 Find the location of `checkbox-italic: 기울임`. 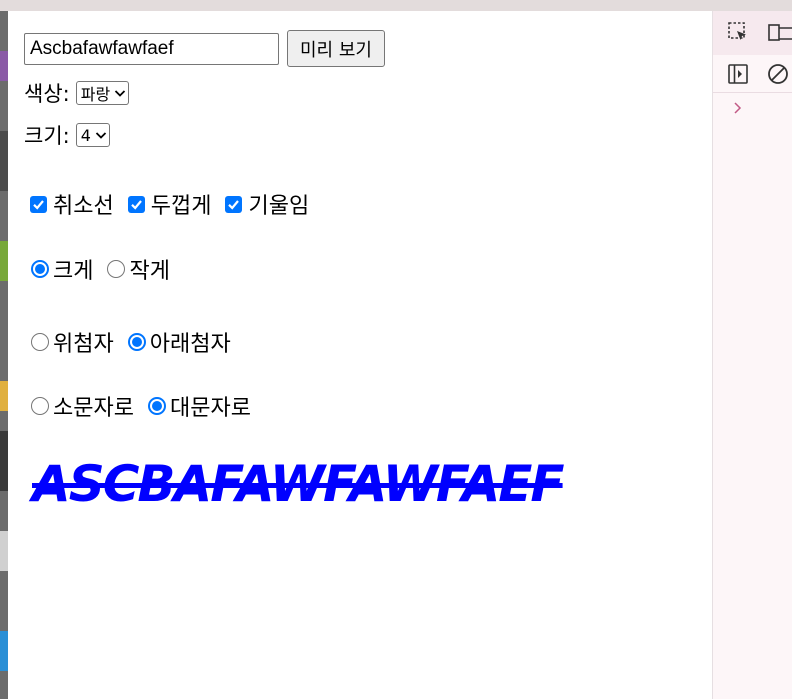

checkbox-italic: 기울임 is located at coordinates (267, 204).